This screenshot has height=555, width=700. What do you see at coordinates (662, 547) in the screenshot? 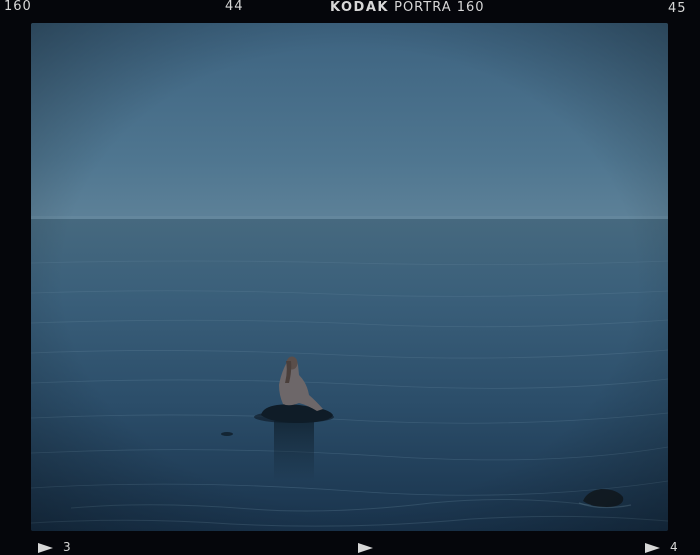
I see `frame-marker-right: 4` at bounding box center [662, 547].